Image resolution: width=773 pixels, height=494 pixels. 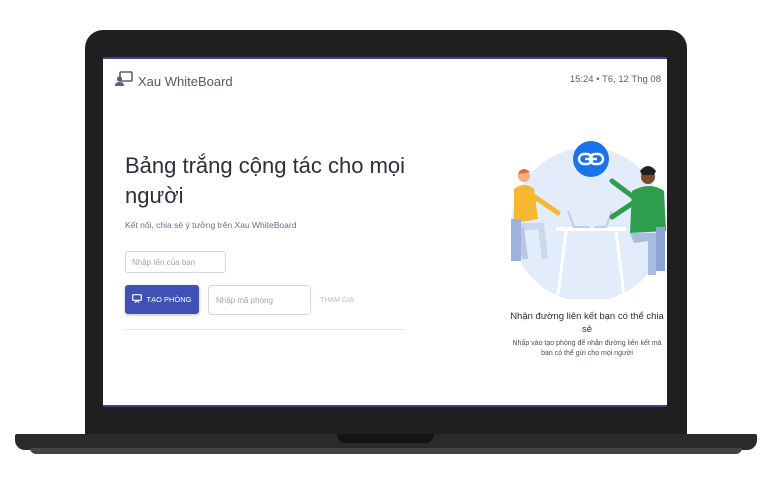 What do you see at coordinates (587, 323) in the screenshot?
I see `promo-title: Nhận đường liên kết bạn có thể chia sẻ` at bounding box center [587, 323].